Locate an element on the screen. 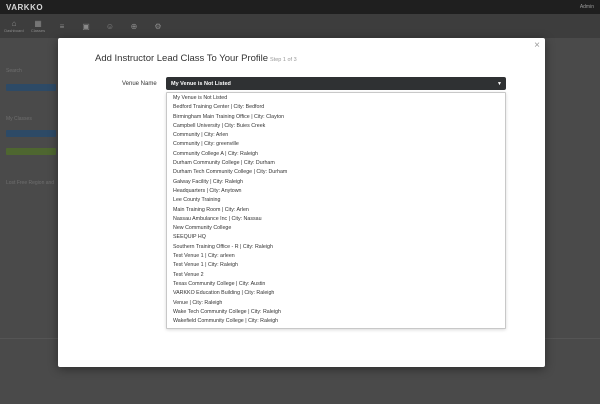 The image size is (600, 404). app-logo: VARKKO is located at coordinates (25, 7).